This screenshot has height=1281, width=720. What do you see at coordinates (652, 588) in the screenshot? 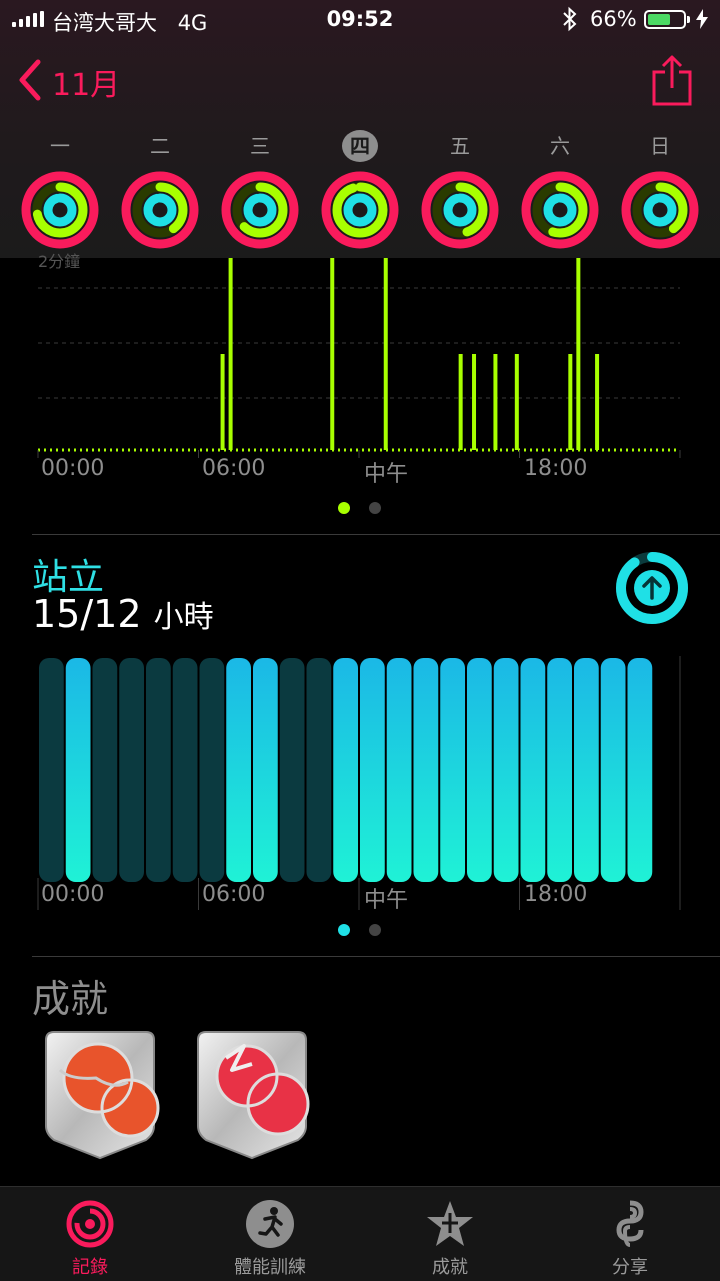
I see `stand-arrow-up-icon` at bounding box center [652, 588].